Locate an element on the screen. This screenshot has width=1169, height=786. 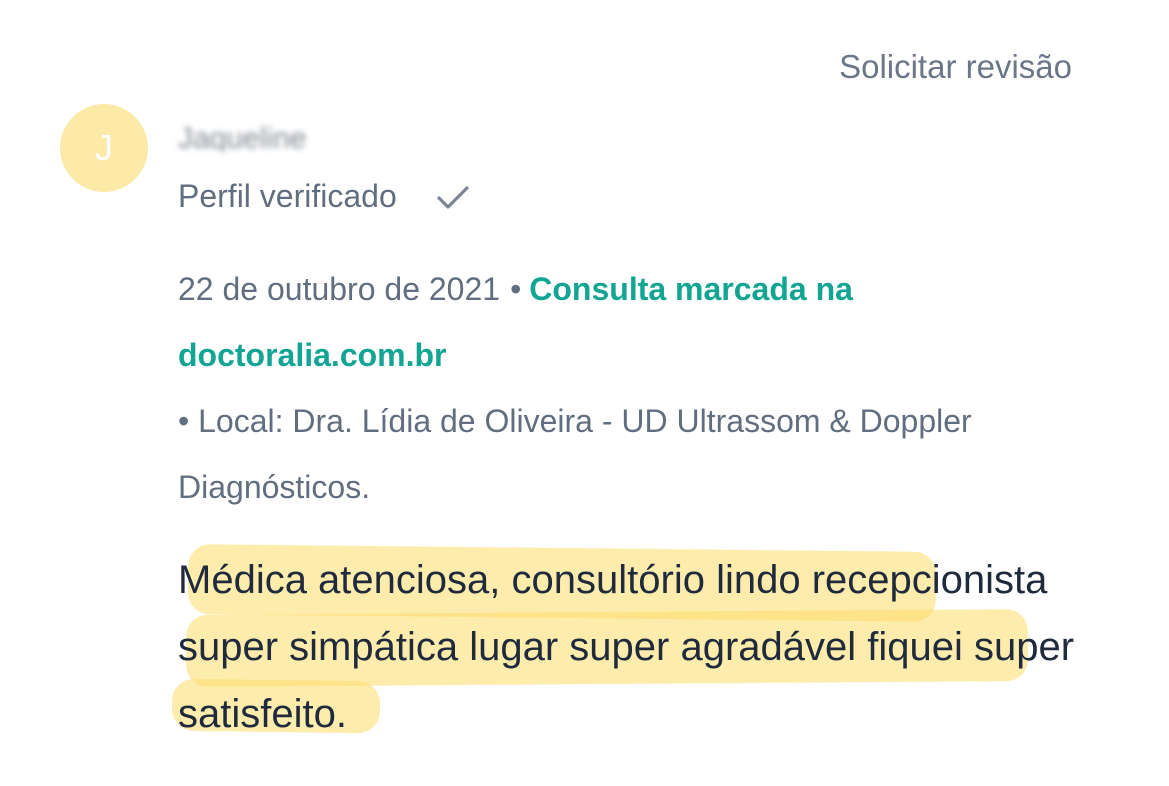
verified-profile: Perfil verificado is located at coordinates (324, 196).